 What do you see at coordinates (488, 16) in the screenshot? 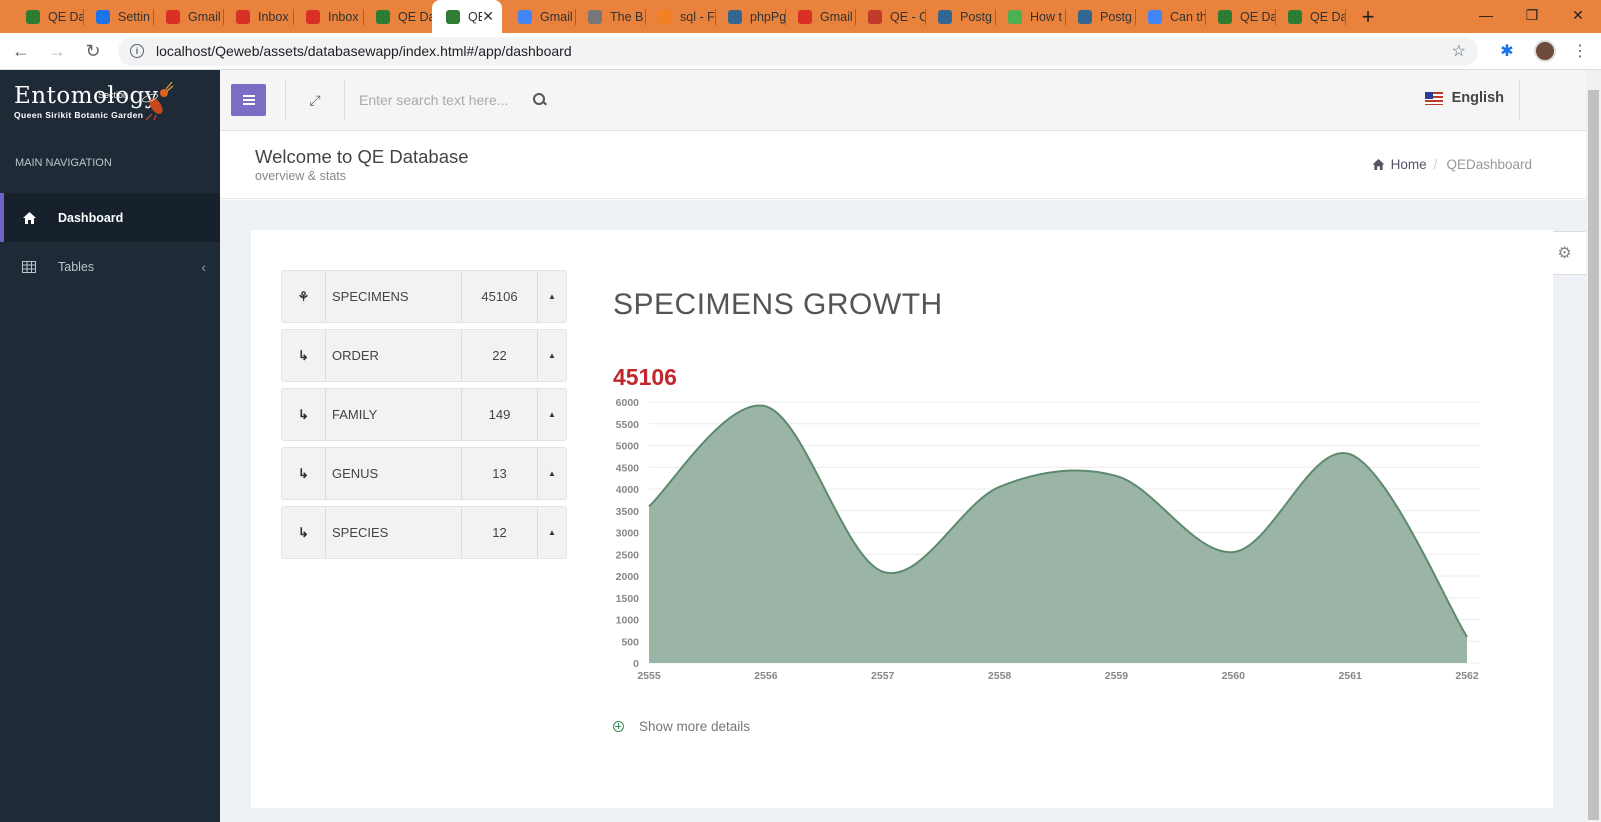
I see `close-tab-icon: ✕` at bounding box center [488, 16].